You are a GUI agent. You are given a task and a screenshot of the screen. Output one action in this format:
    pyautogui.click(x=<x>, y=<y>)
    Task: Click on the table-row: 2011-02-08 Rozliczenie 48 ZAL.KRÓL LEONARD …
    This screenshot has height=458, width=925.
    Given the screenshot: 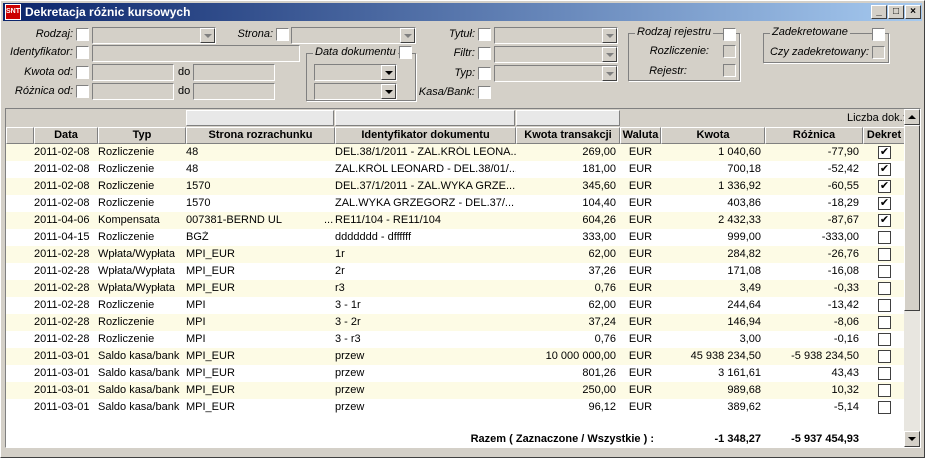 What is the action you would take?
    pyautogui.click(x=455, y=169)
    